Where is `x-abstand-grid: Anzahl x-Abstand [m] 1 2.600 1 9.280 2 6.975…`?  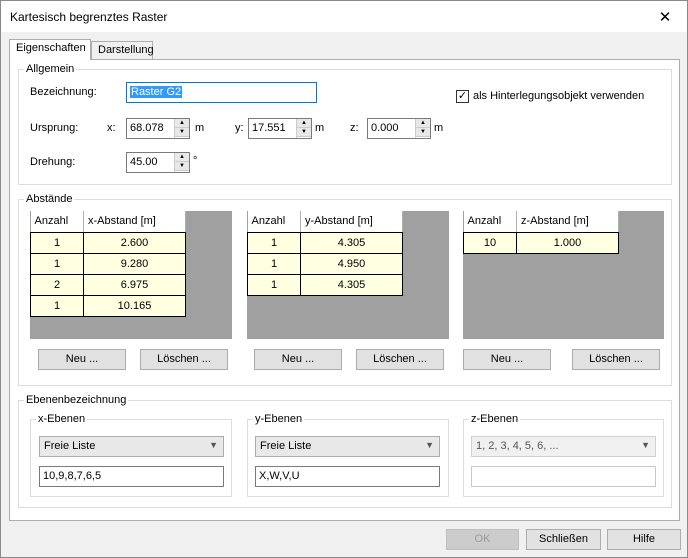 x-abstand-grid: Anzahl x-Abstand [m] 1 2.600 1 9.280 2 6.975… is located at coordinates (131, 275).